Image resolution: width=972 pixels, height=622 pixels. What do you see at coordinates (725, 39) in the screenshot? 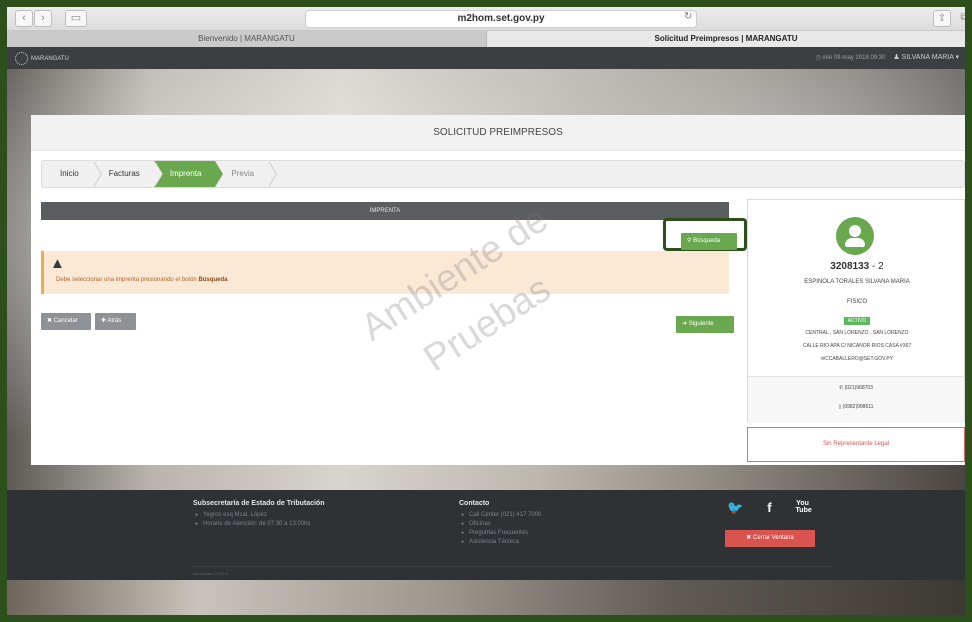
I see `tab-solicitud-preimpresos: Solicitud Preimpresos | MARANGATU` at bounding box center [725, 39].